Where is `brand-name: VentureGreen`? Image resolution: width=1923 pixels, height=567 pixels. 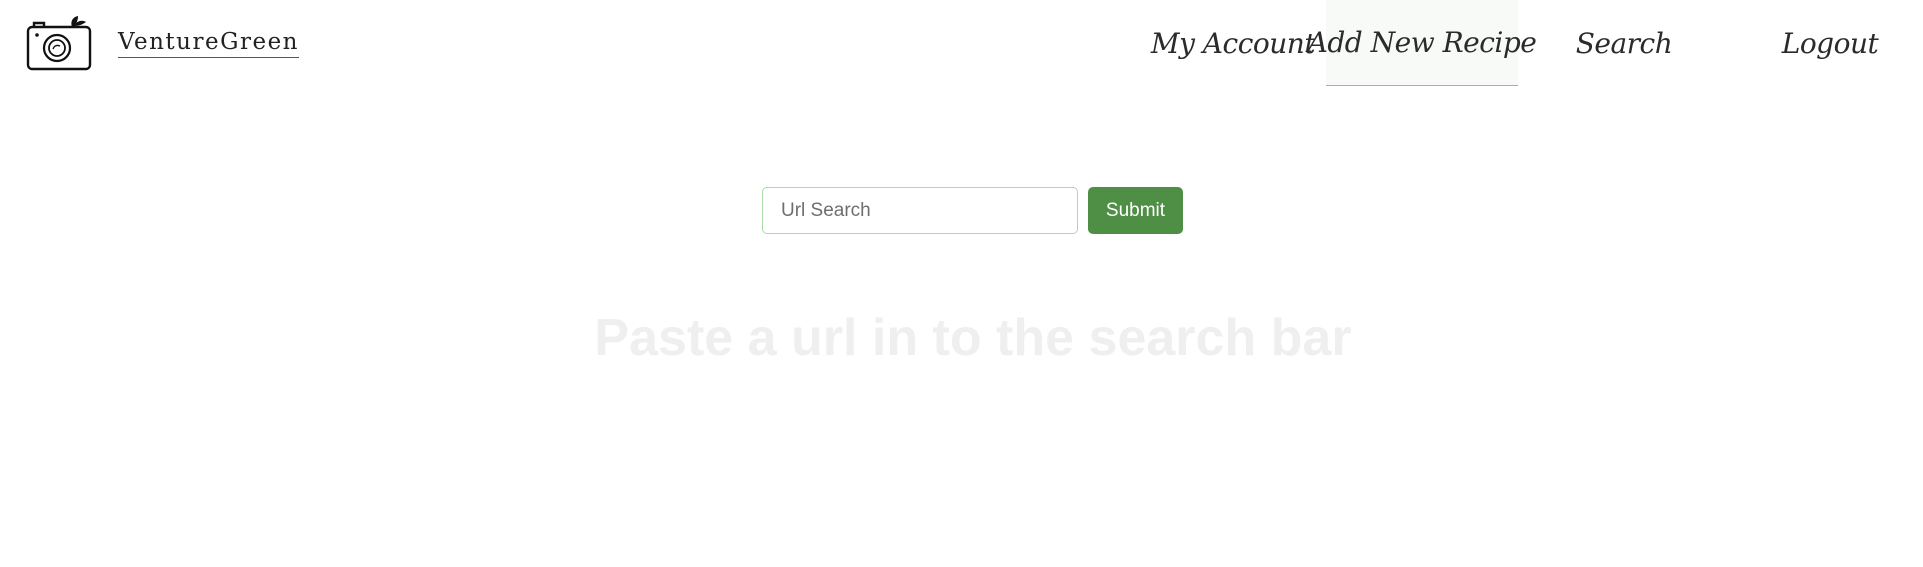 brand-name: VentureGreen is located at coordinates (208, 43).